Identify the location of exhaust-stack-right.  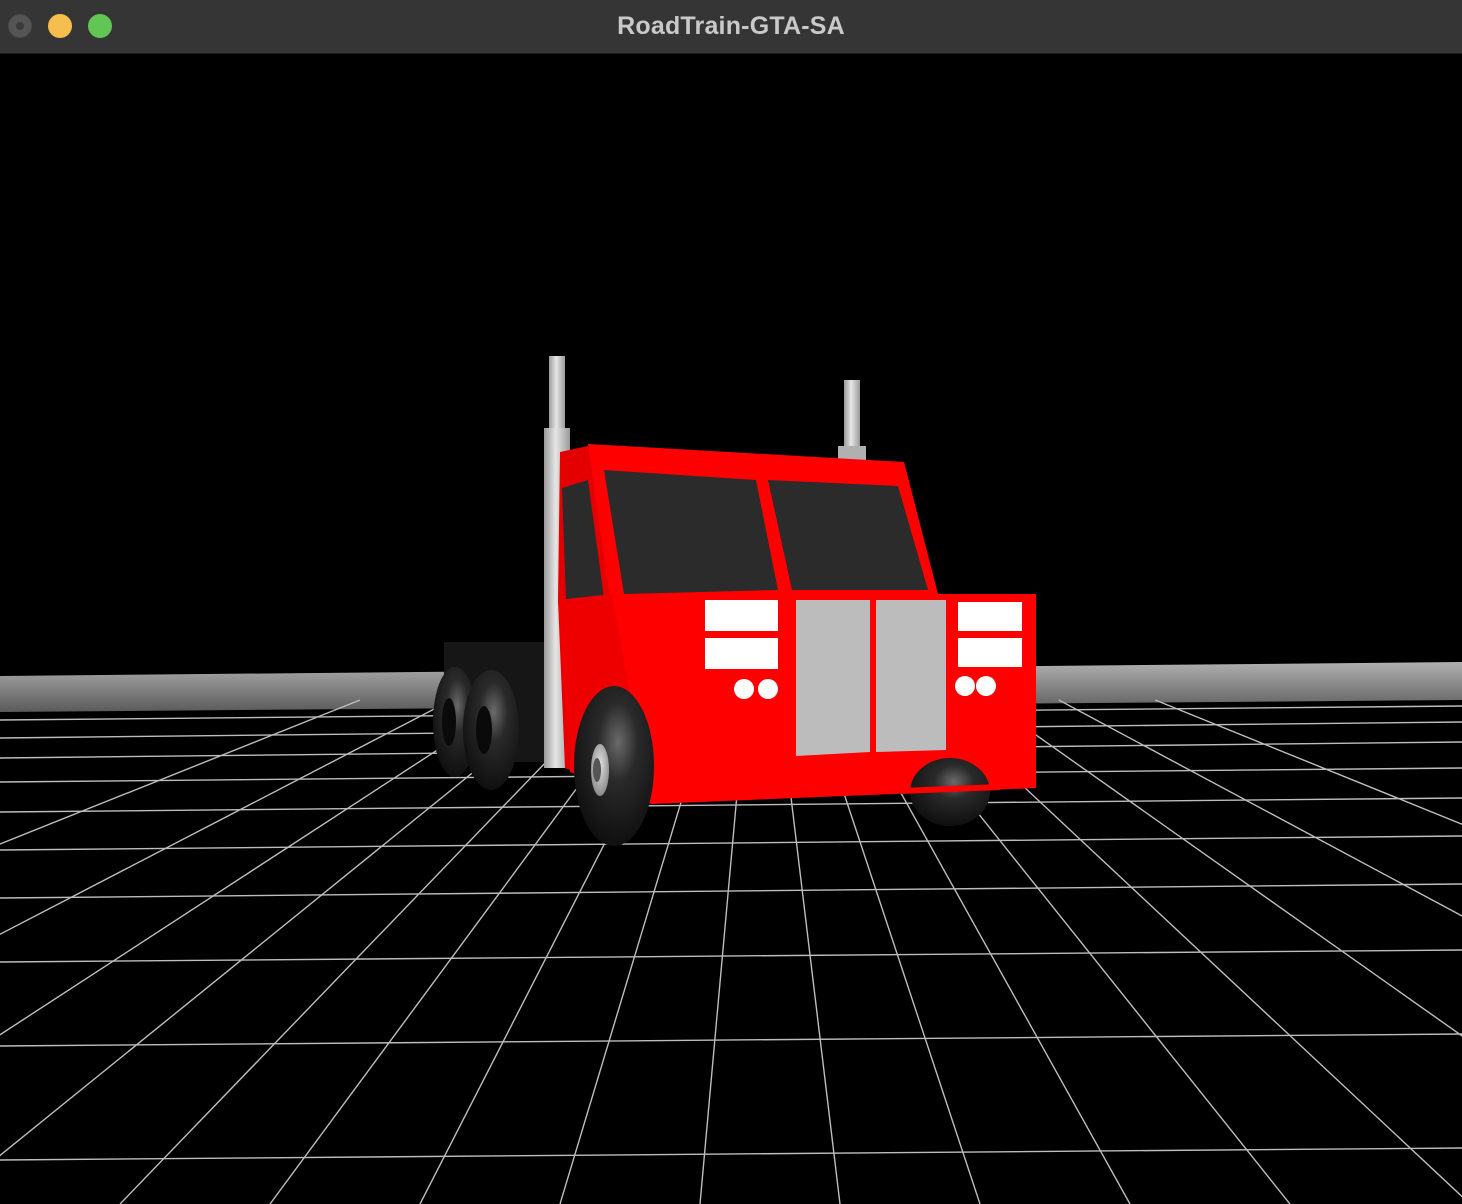
(852, 423).